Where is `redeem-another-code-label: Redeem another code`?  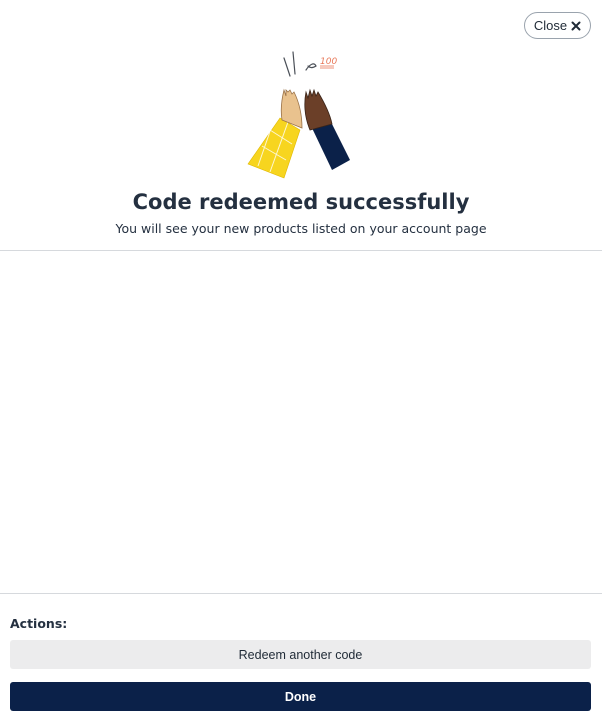
redeem-another-code-label: Redeem another code is located at coordinates (300, 654).